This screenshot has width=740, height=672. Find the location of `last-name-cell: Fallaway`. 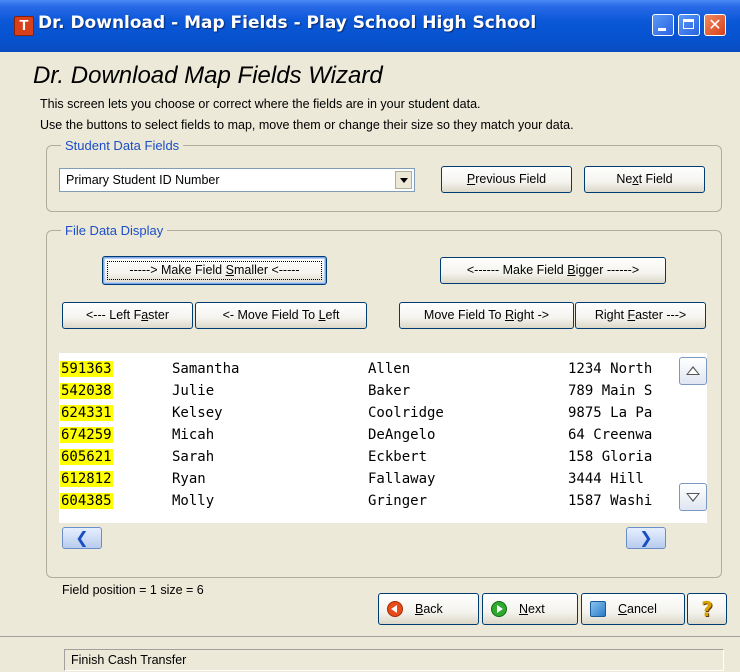

last-name-cell: Fallaway is located at coordinates (402, 479).